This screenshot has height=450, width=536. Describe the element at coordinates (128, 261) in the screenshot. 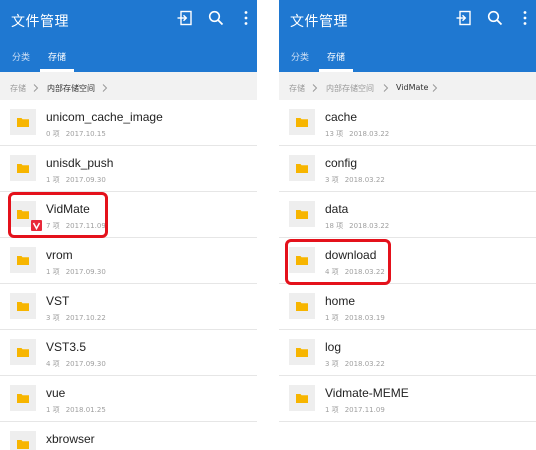

I see `list-item: vrom 1 项 2017.09.30` at that location.